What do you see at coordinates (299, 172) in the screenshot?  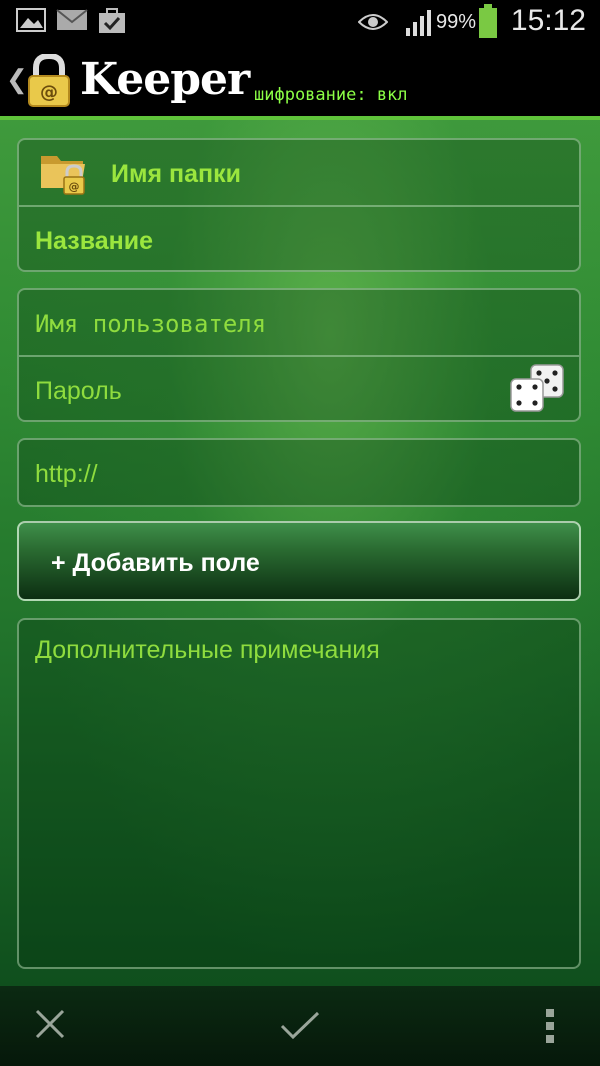 I see `folder-row: @ Имя папки` at bounding box center [299, 172].